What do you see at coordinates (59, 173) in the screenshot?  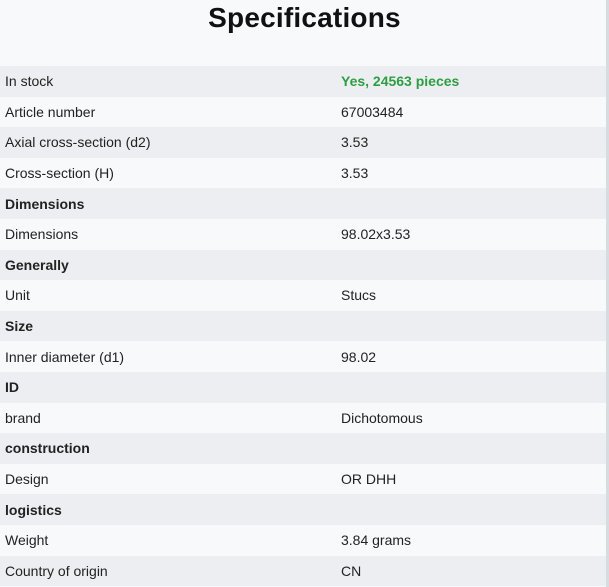 I see `cross-section-label: Cross-section (H)` at bounding box center [59, 173].